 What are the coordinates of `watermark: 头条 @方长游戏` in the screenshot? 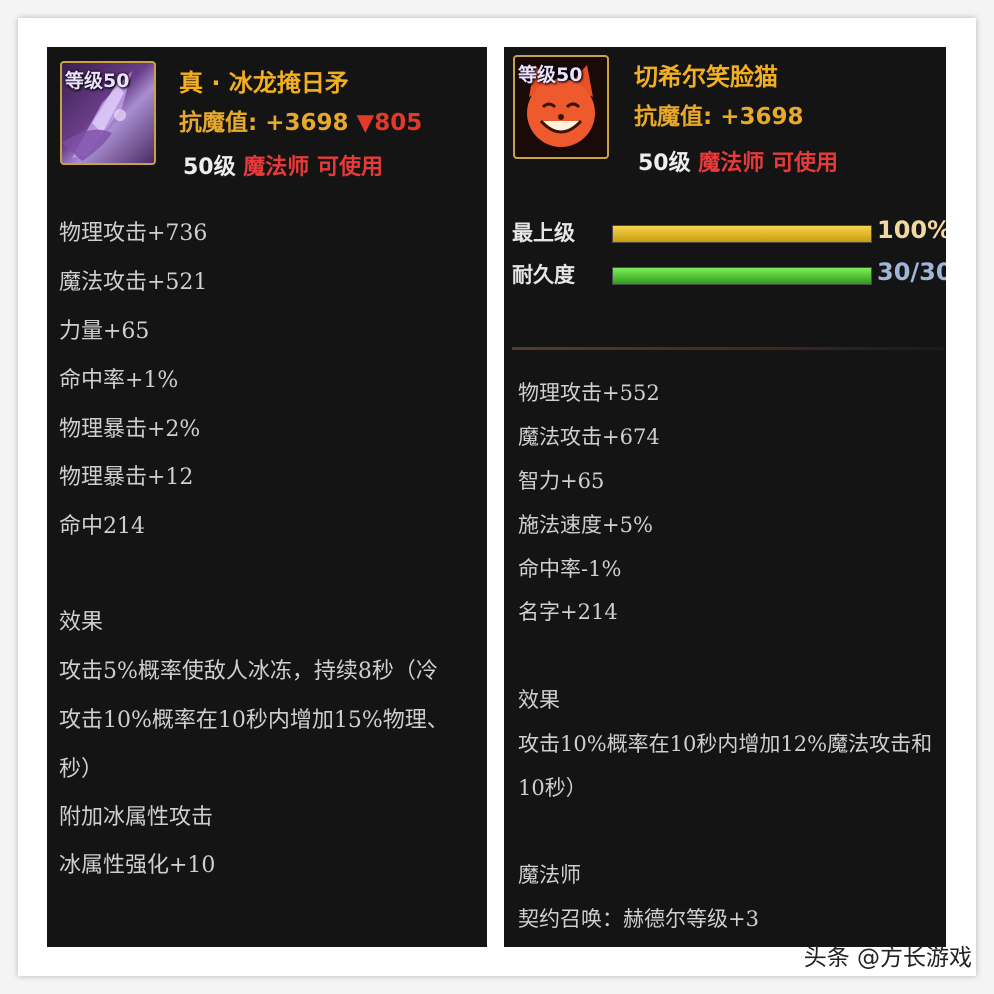 It's located at (887, 958).